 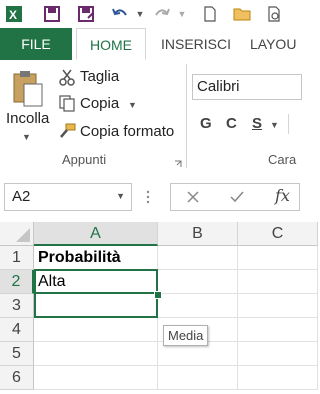 I want to click on cell-a2: Alta, so click(x=96, y=282).